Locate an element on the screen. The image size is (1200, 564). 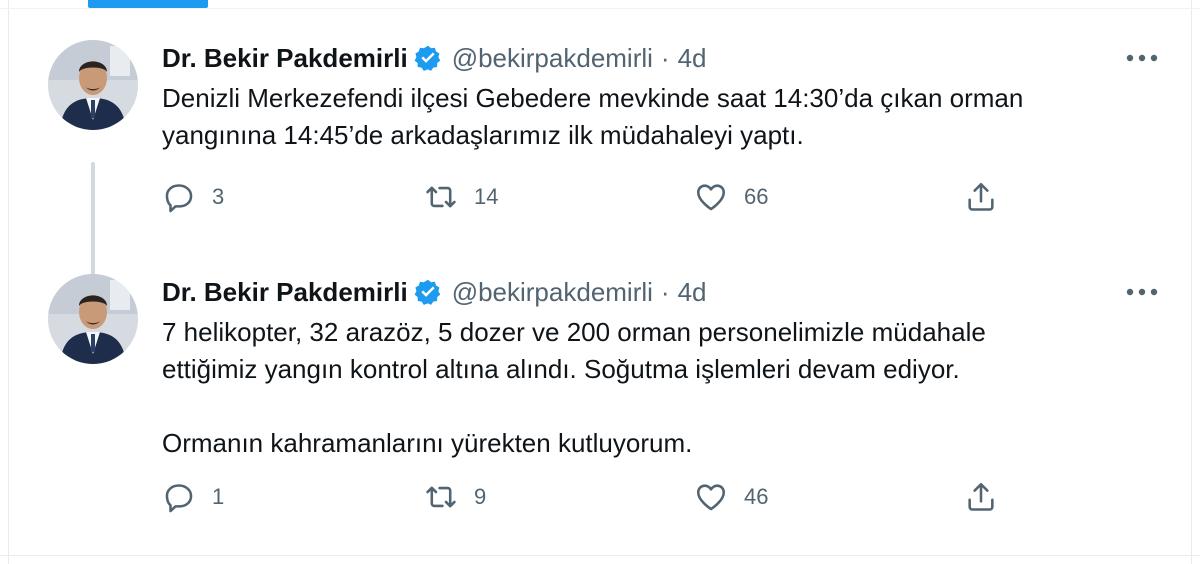
tweet-actions: 1 9 46 is located at coordinates (580, 497).